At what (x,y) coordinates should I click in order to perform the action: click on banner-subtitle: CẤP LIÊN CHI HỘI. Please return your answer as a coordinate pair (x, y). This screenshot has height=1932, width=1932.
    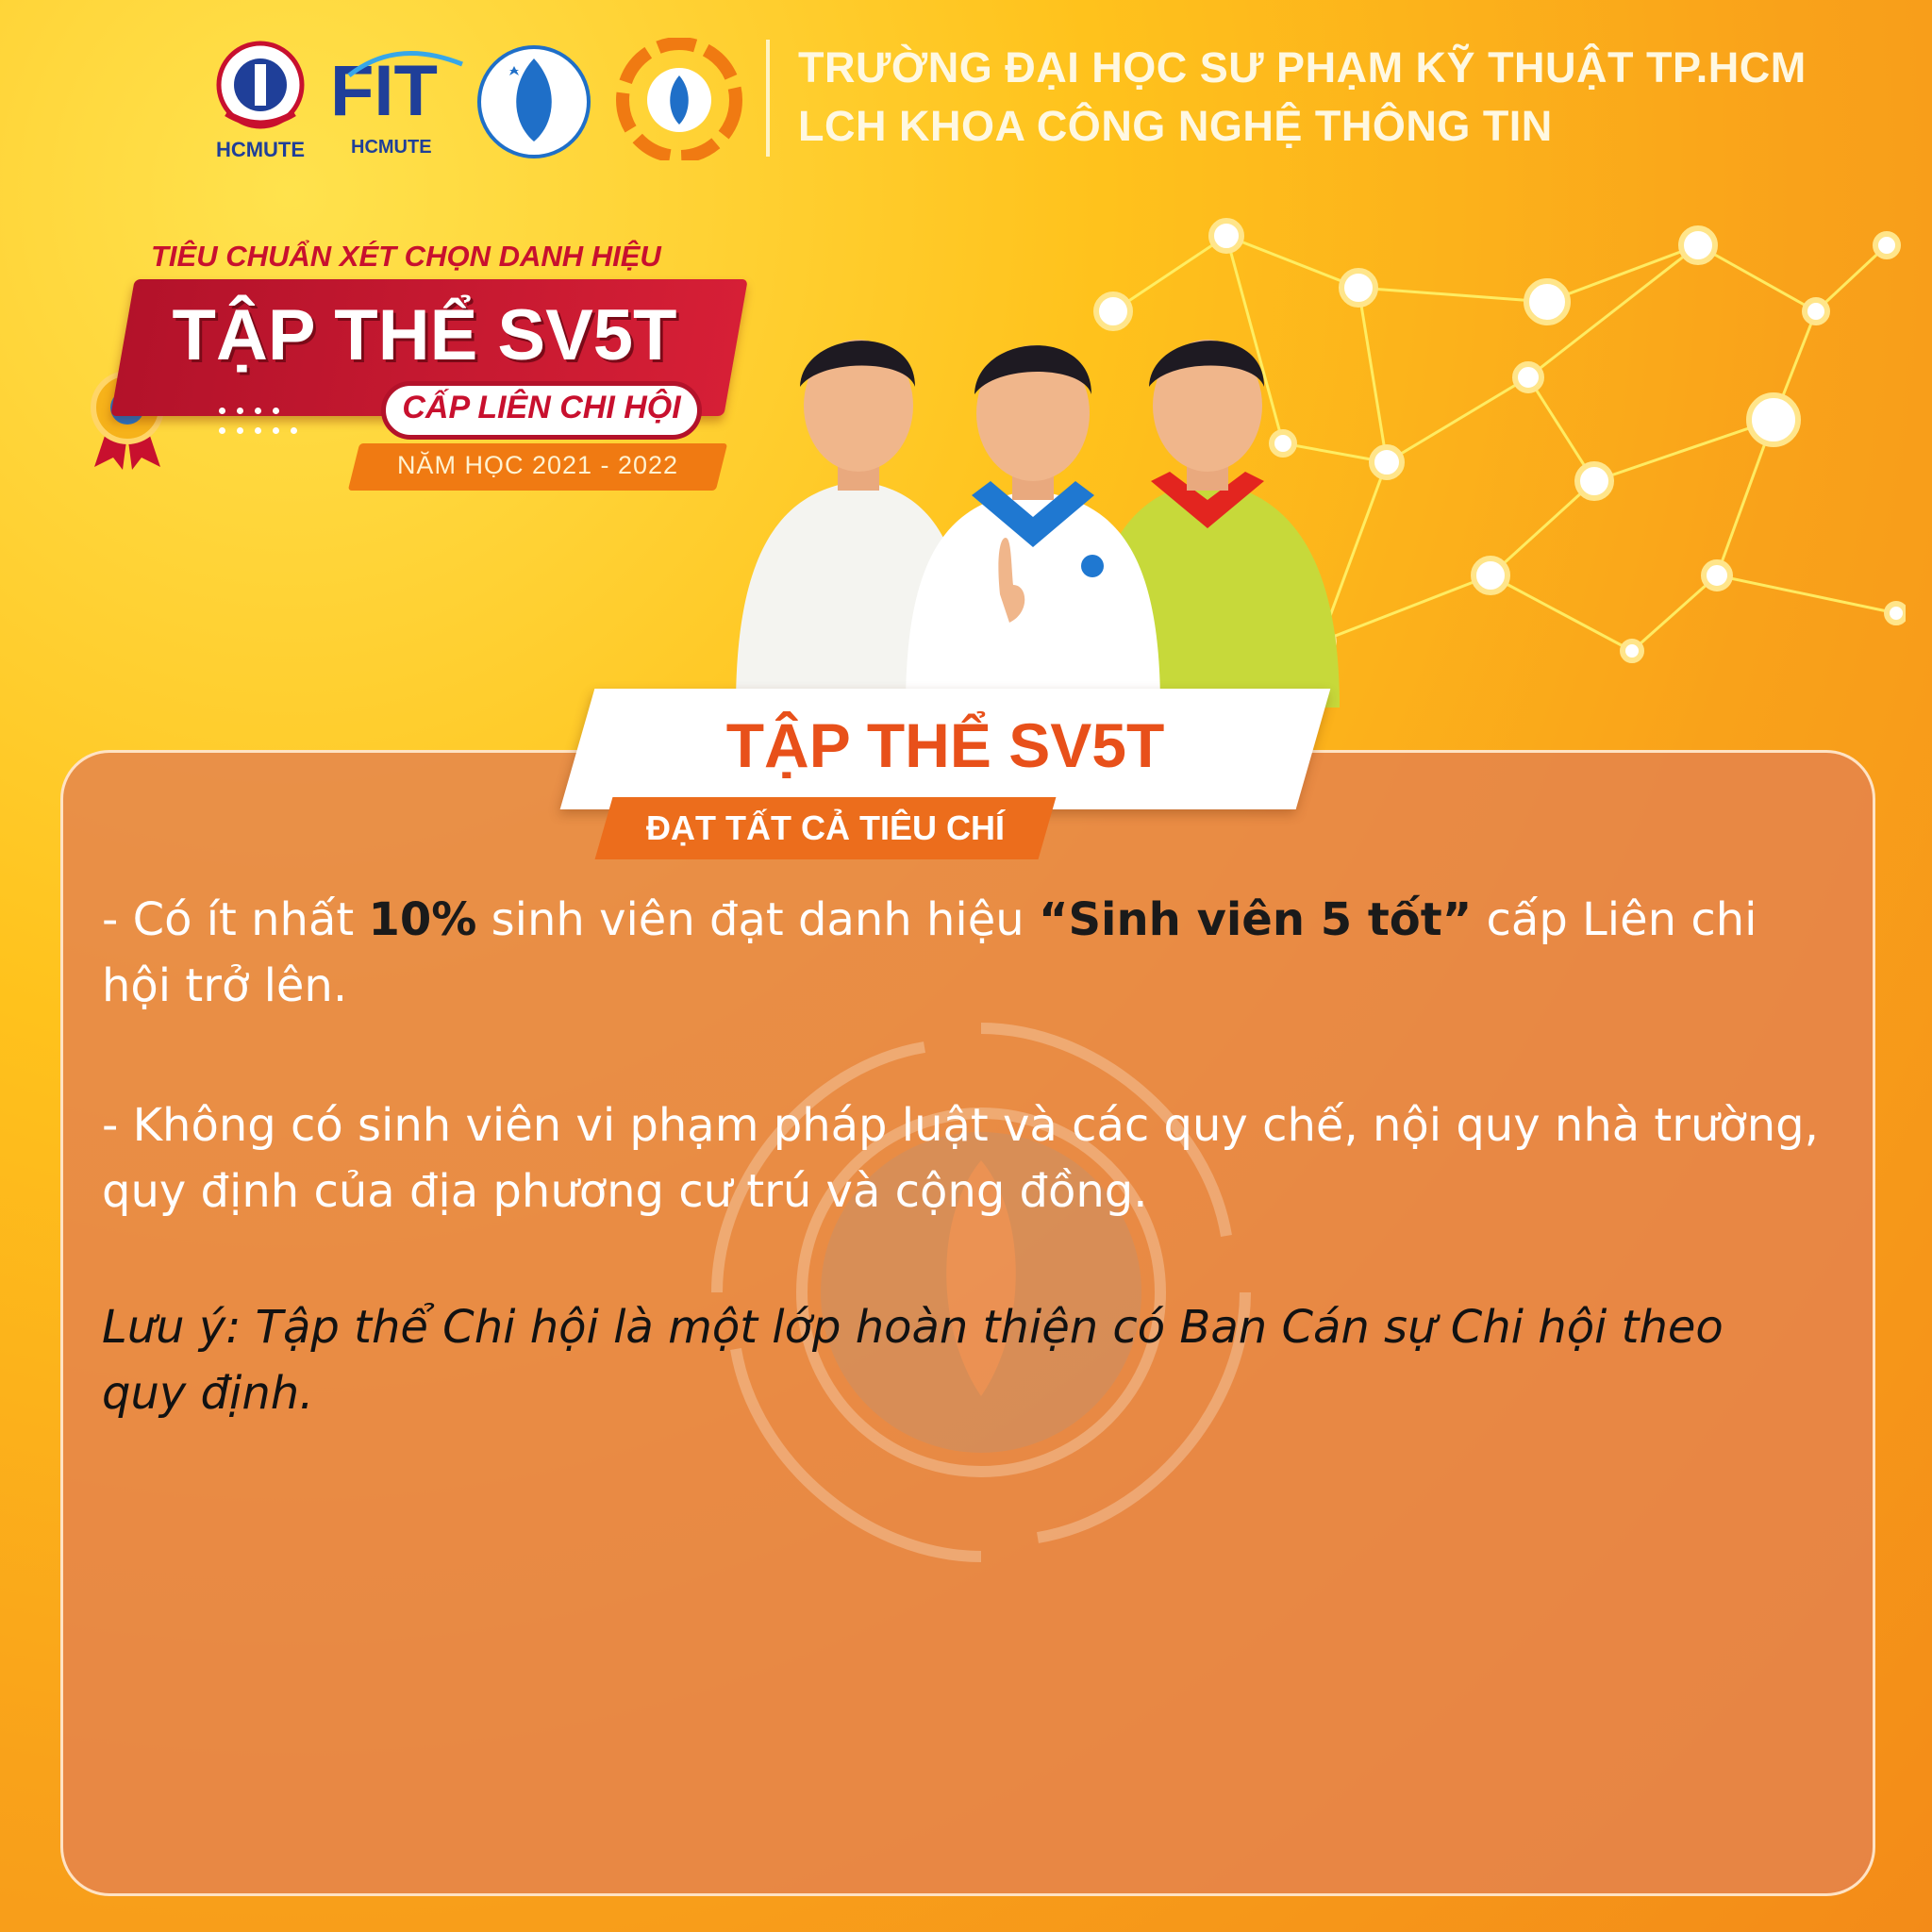
    Looking at the image, I should click on (541, 407).